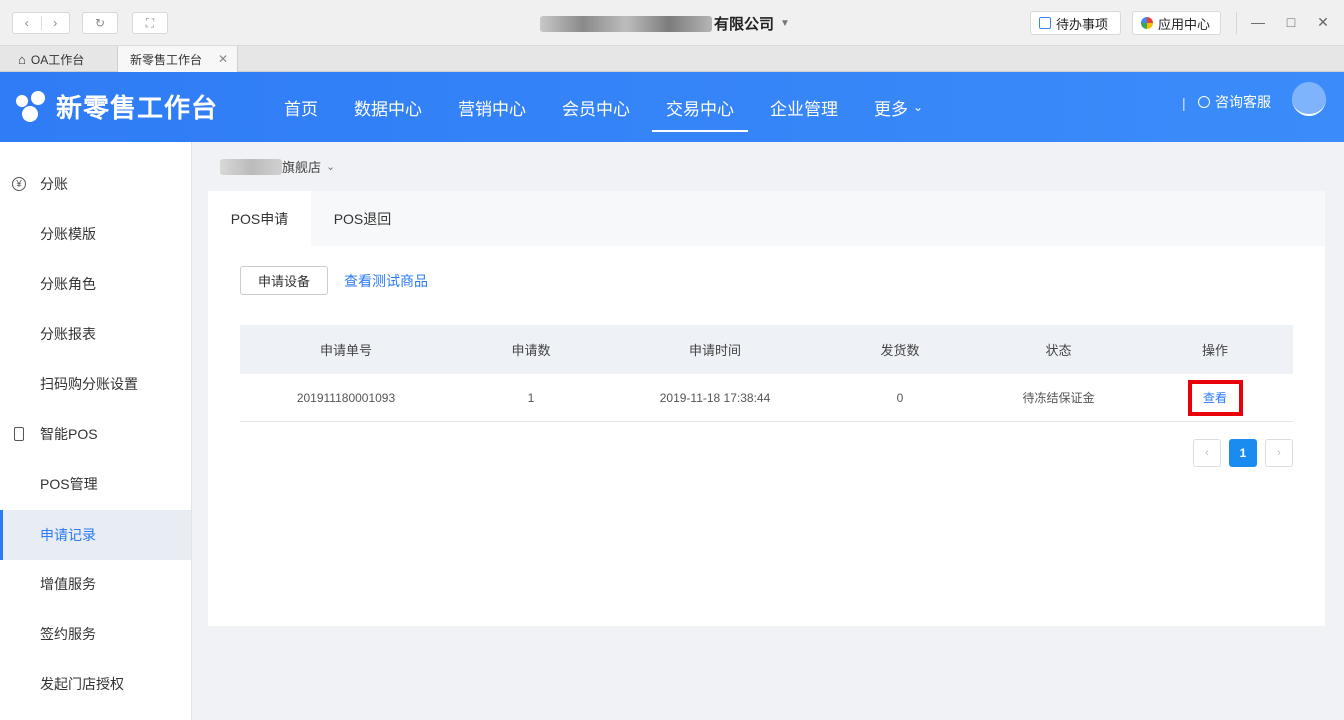 The height and width of the screenshot is (720, 1344). I want to click on avatar, so click(1309, 99).